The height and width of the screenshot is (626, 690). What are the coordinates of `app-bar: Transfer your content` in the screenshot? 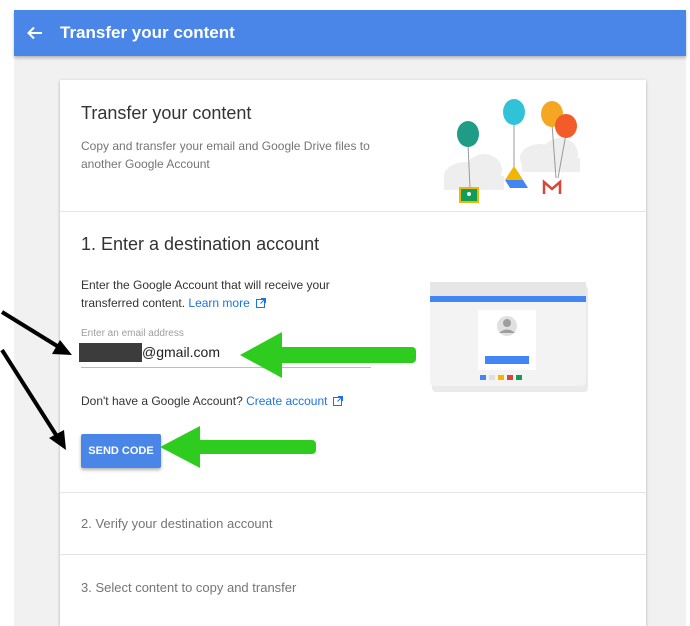 It's located at (350, 33).